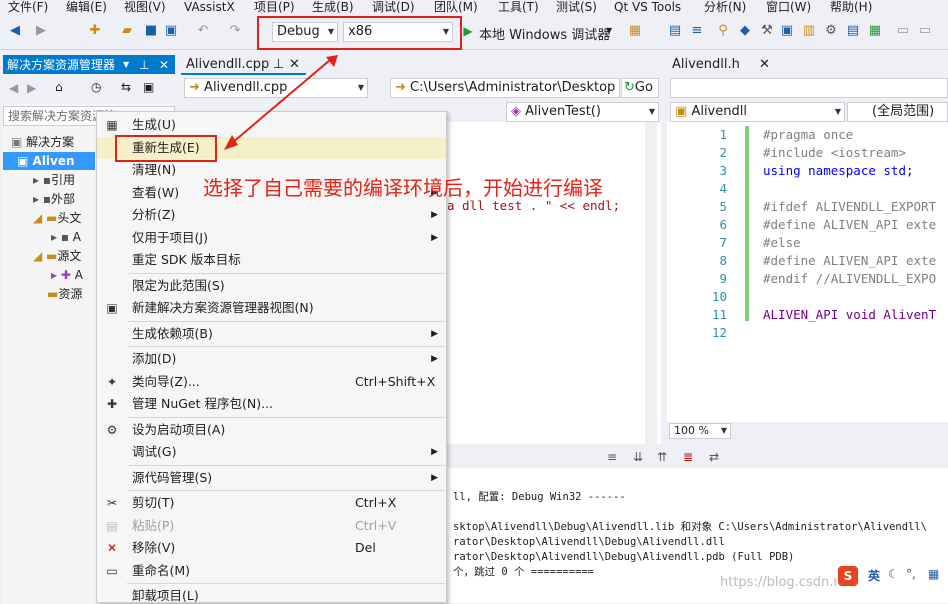 This screenshot has height=604, width=948. Describe the element at coordinates (67, 275) in the screenshot. I see `tree-source-file: ▸ ✚ A` at that location.